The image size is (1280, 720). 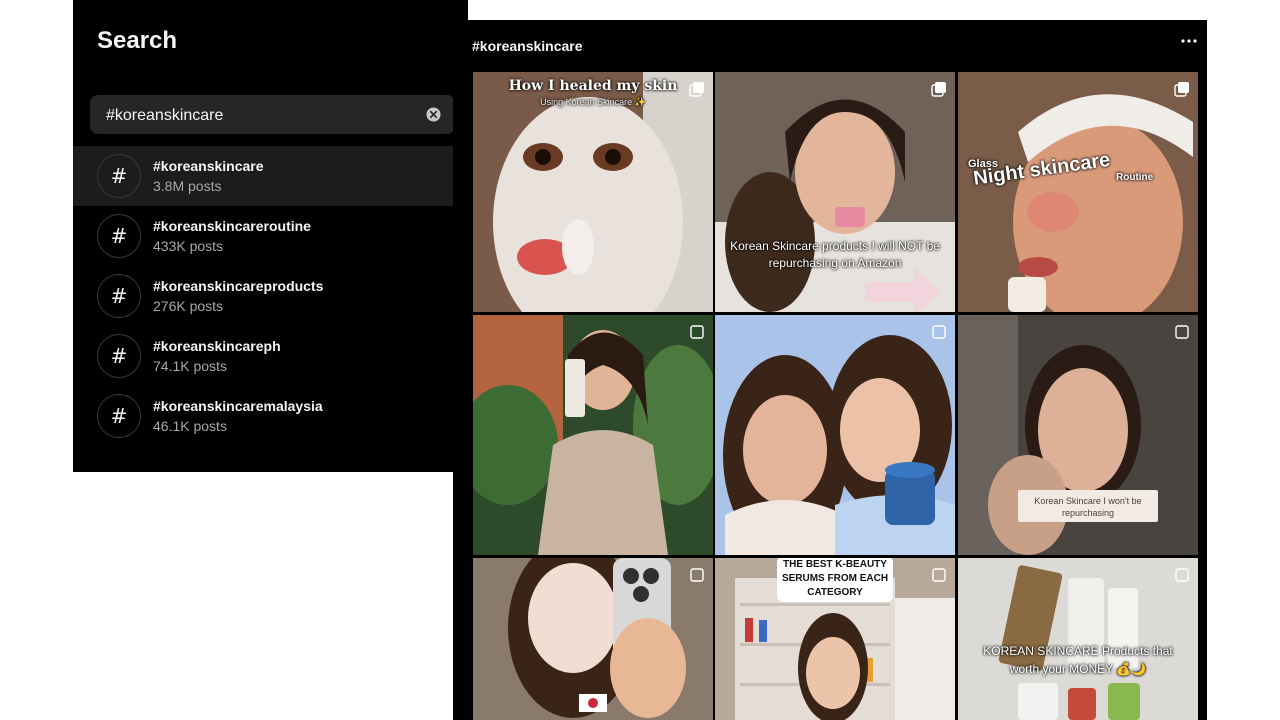 I want to click on post-thumbnail: Glass Night skincare Routine, so click(x=1078, y=192).